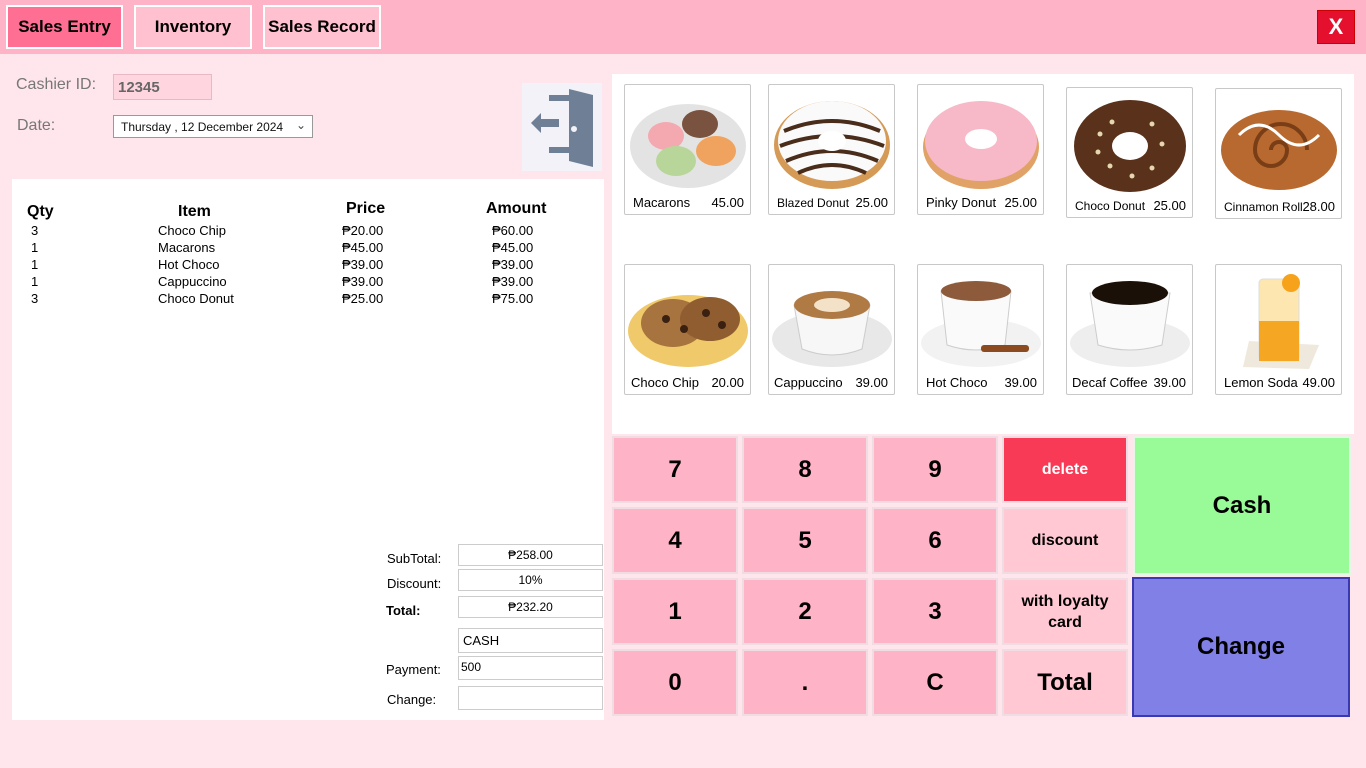  Describe the element at coordinates (196, 298) in the screenshot. I see `row-item: Choco Donut` at that location.